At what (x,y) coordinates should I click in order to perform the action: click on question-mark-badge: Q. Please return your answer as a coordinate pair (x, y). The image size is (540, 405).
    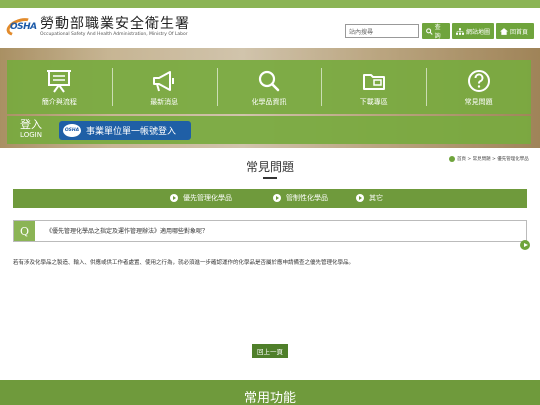
    Looking at the image, I should click on (24, 231).